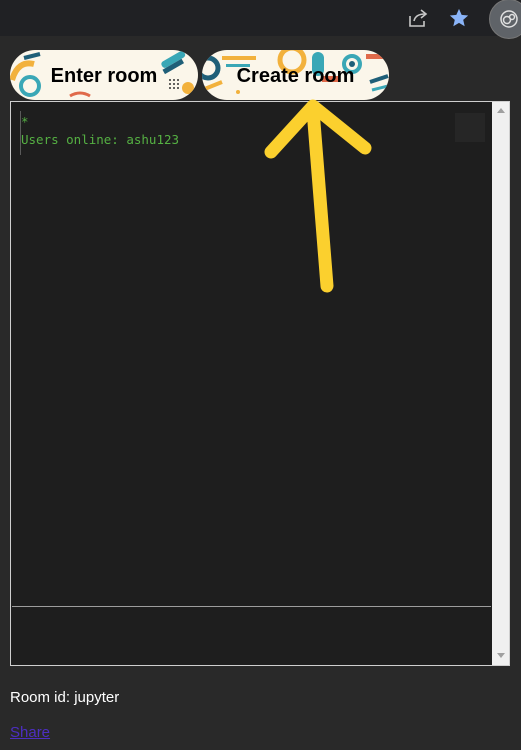 This screenshot has height=750, width=521. What do you see at coordinates (25, 121) in the screenshot?
I see `chat-line: *` at bounding box center [25, 121].